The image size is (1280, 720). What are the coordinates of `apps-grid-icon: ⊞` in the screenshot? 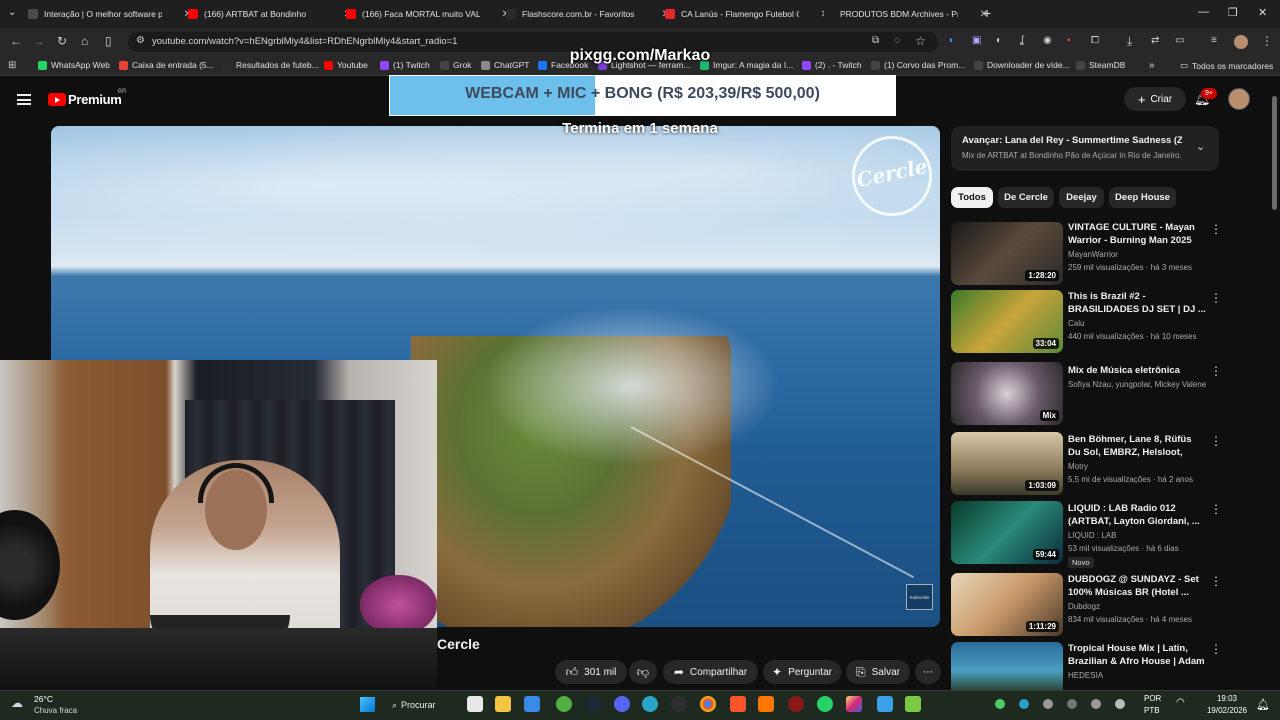 It's located at (12, 65).